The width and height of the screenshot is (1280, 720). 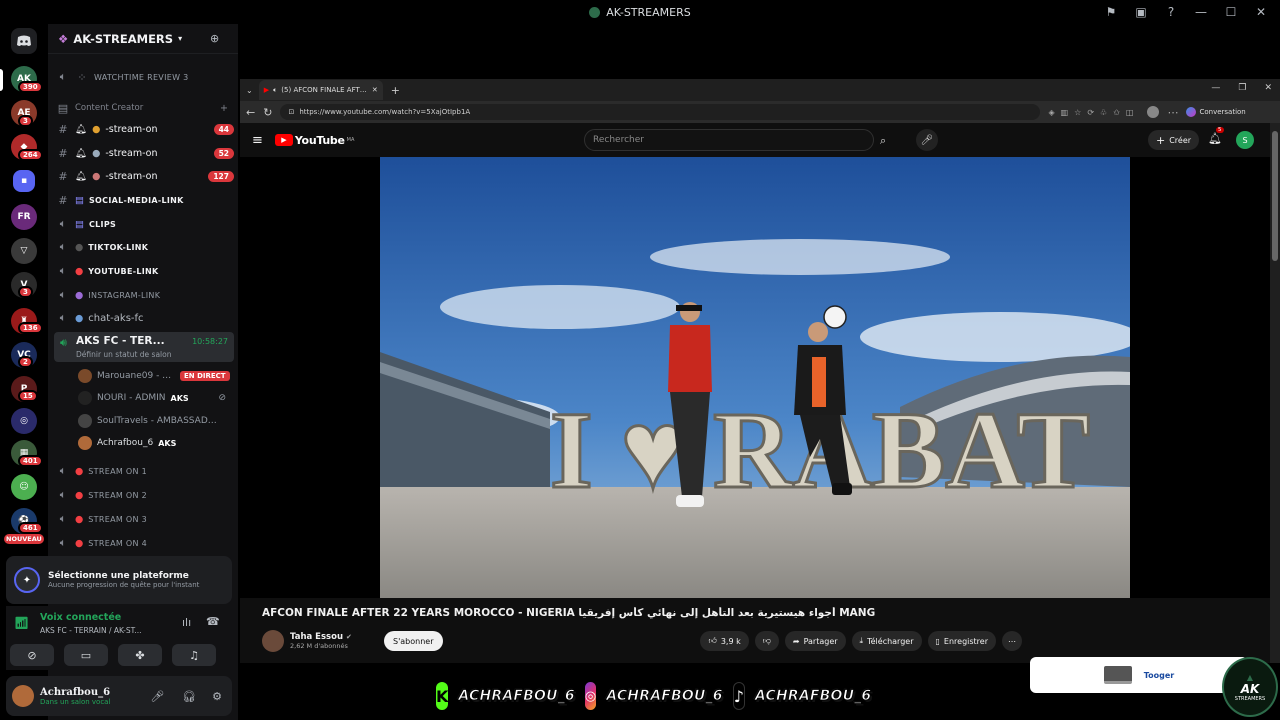 I want to click on account-avatar: S, so click(x=1245, y=140).